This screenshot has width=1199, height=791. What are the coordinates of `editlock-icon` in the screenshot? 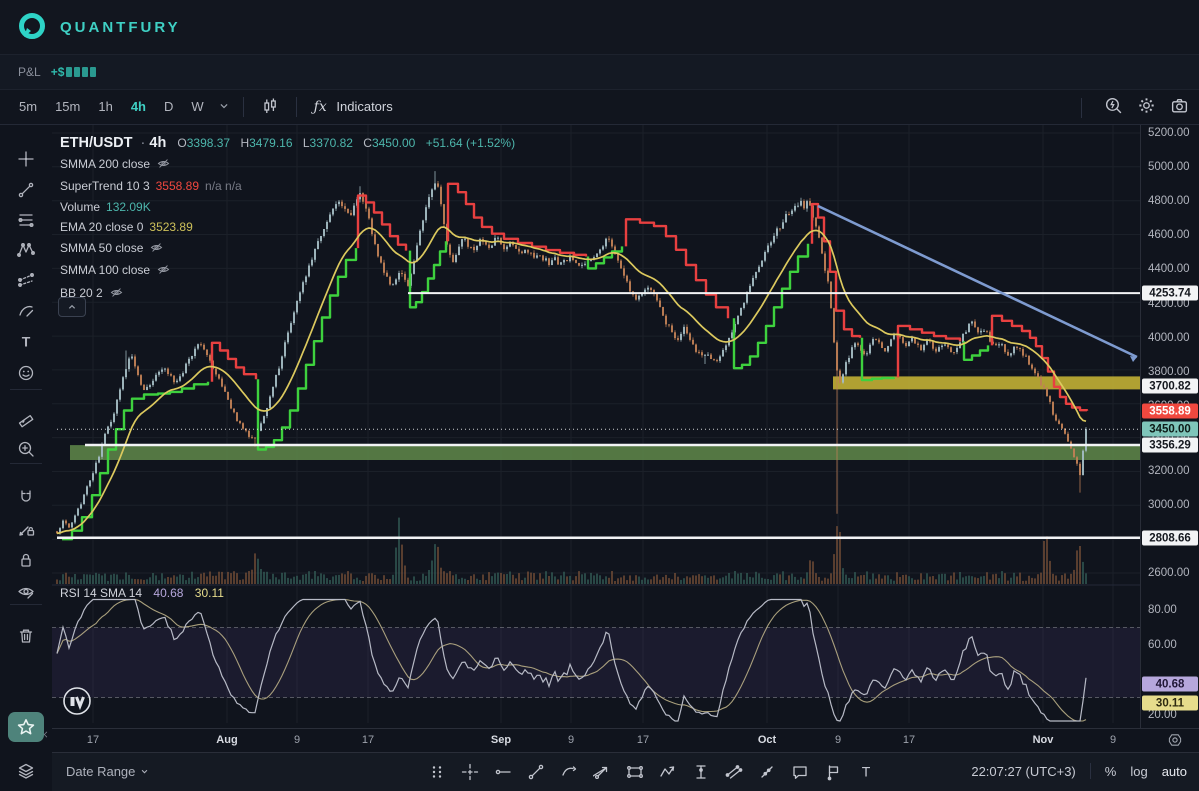 It's located at (26, 529).